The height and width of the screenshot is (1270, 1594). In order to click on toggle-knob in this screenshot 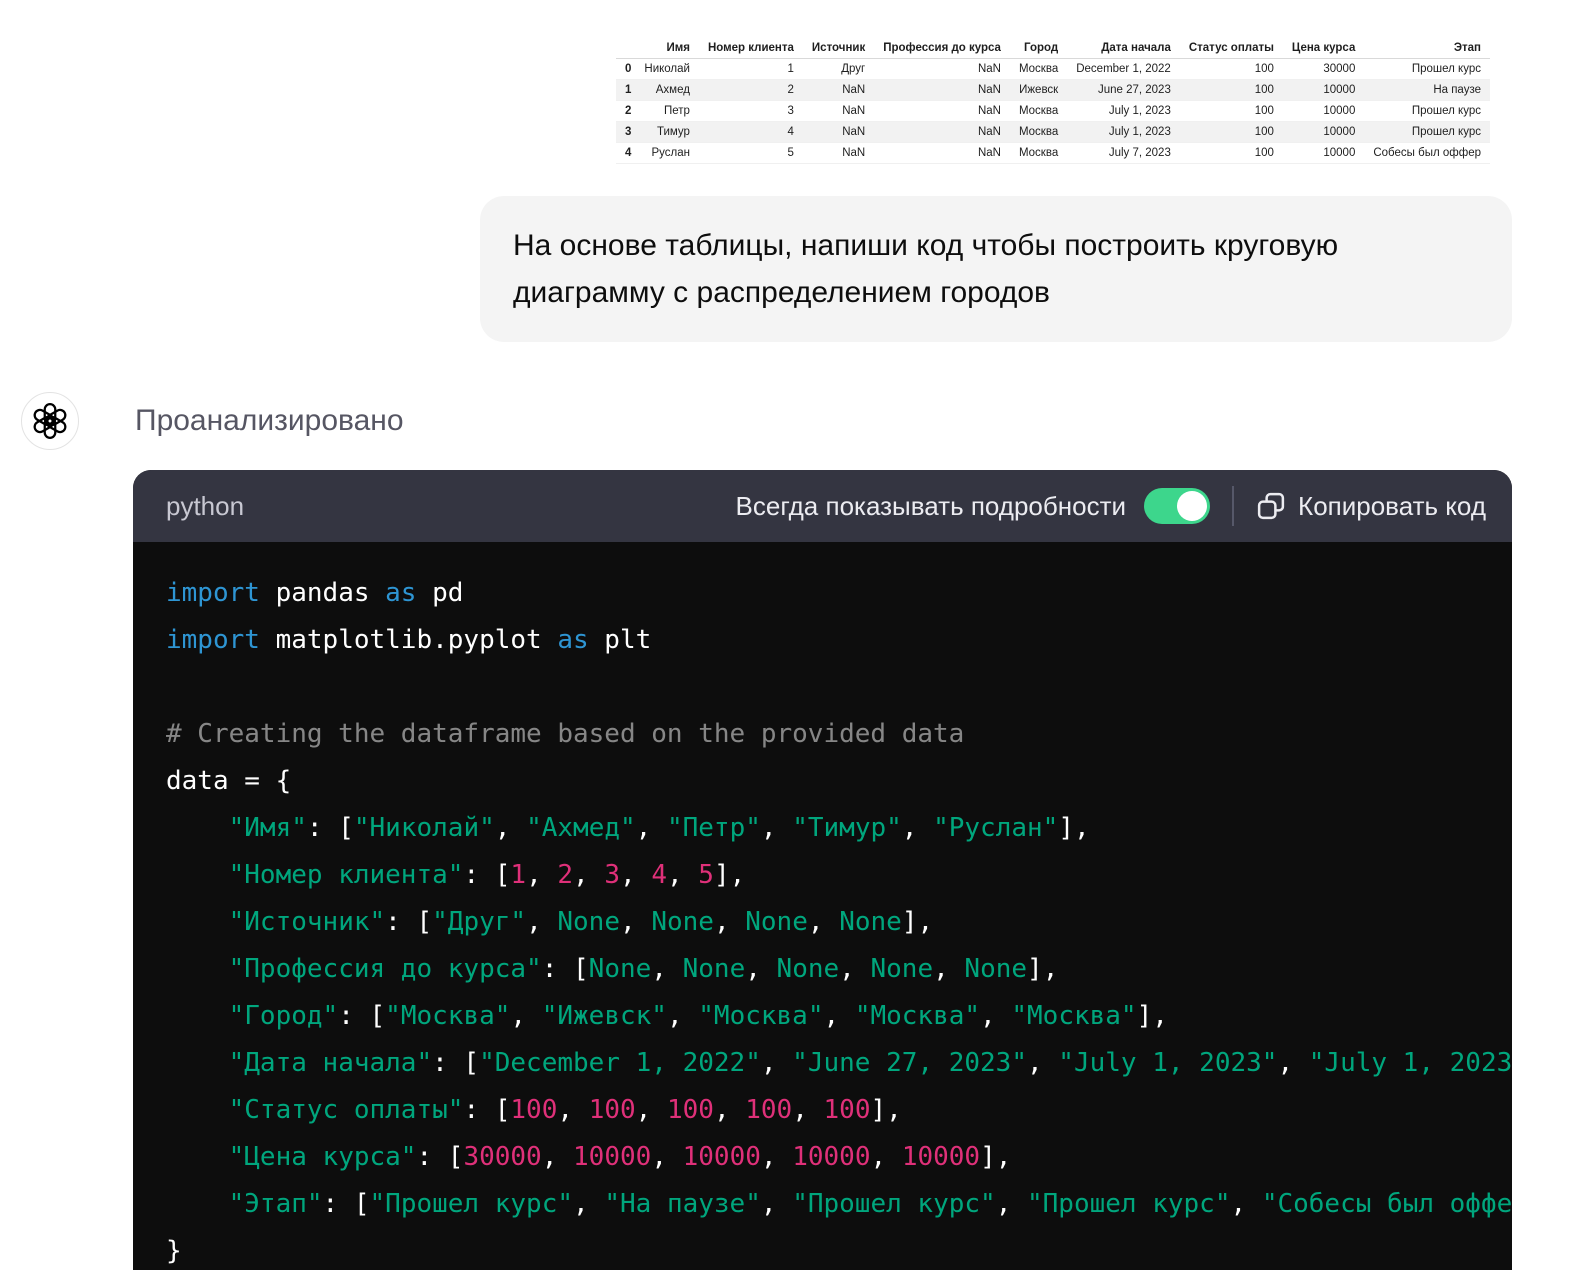, I will do `click(1192, 506)`.